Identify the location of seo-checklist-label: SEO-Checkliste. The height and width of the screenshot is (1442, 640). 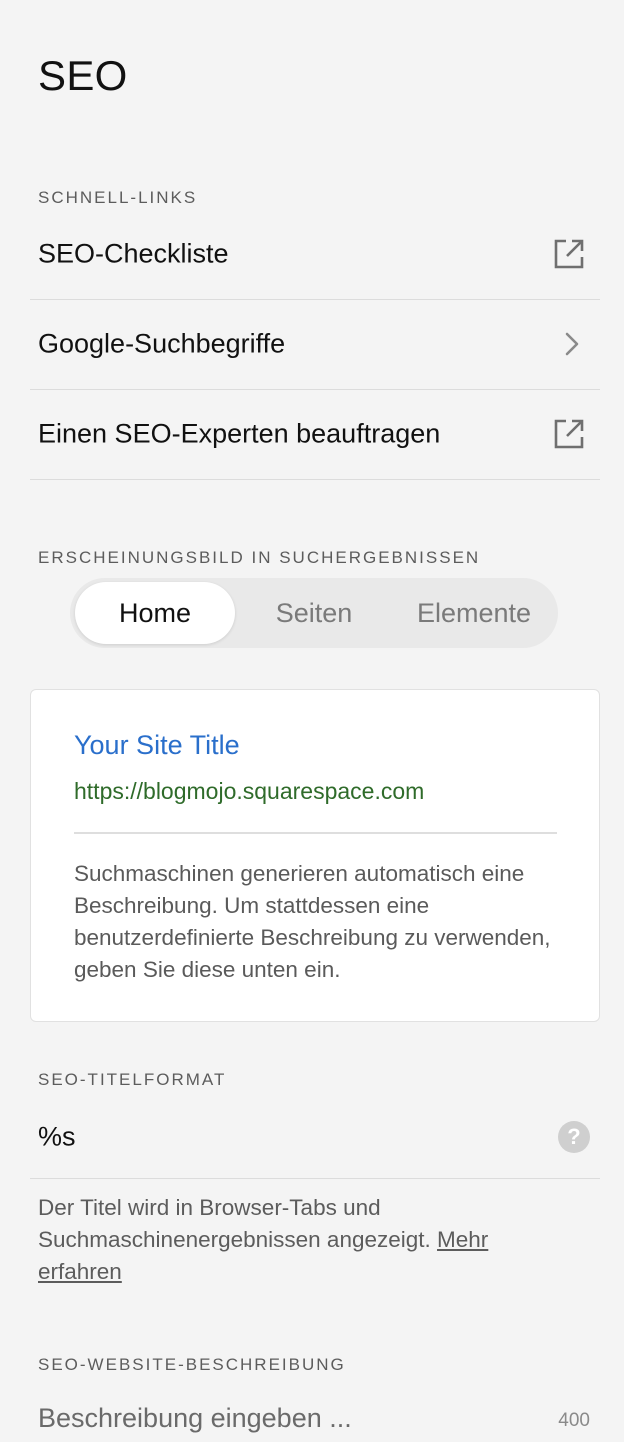
(133, 253).